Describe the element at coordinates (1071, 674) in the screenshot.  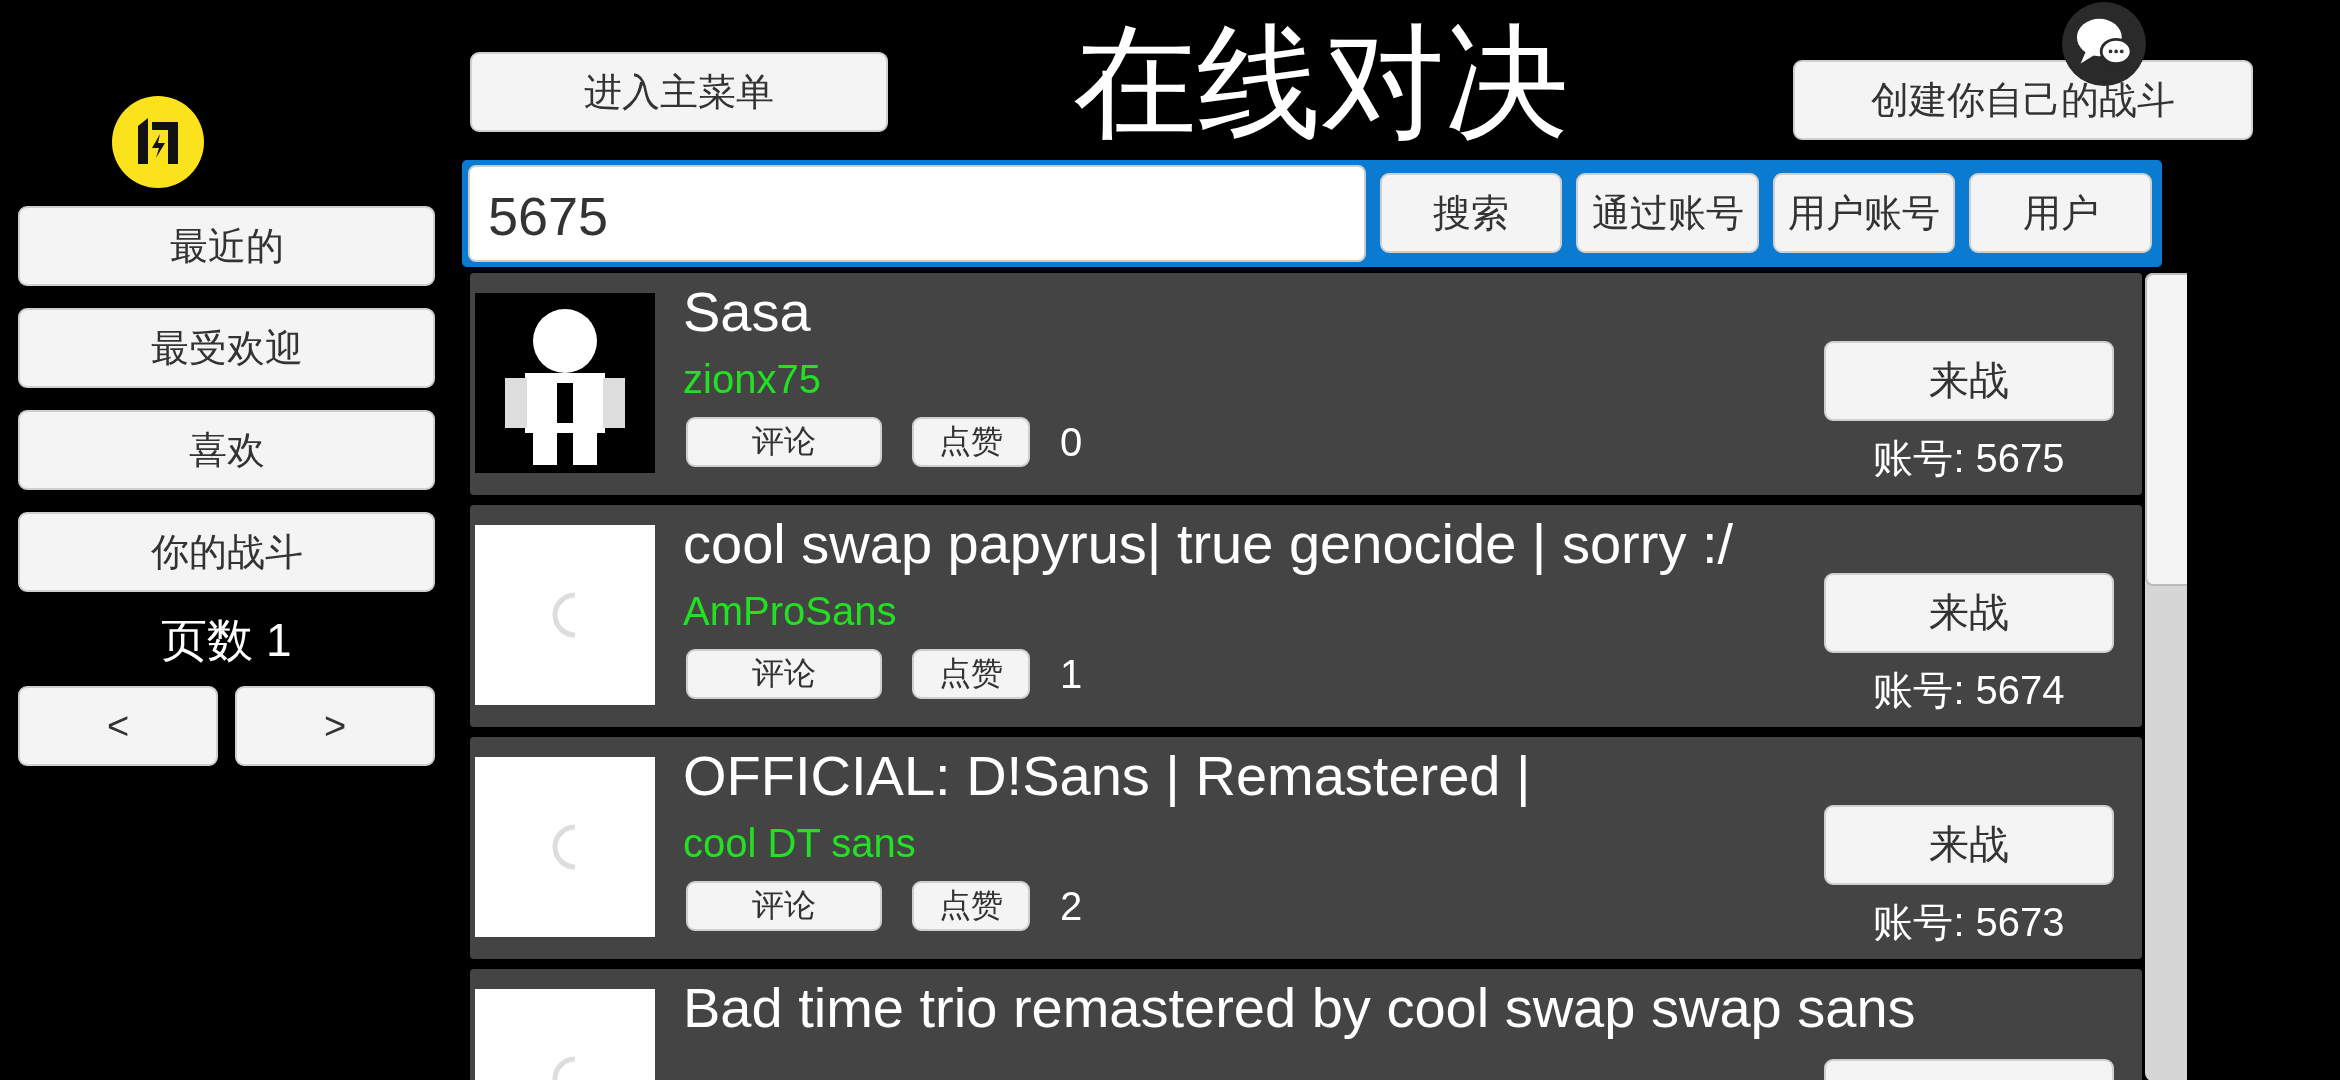
I see `like-count: 1` at that location.